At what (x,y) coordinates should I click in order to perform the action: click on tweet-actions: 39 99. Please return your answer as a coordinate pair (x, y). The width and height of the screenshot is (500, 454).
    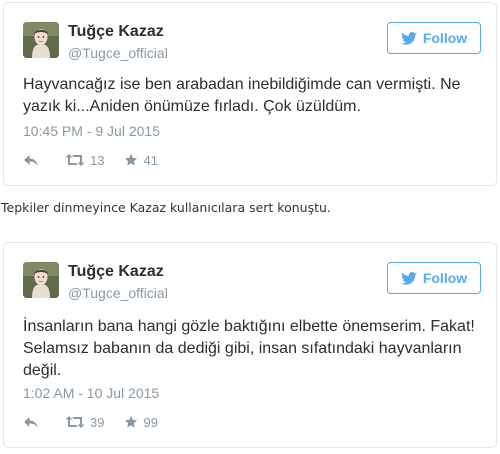
    Looking at the image, I should click on (90, 422).